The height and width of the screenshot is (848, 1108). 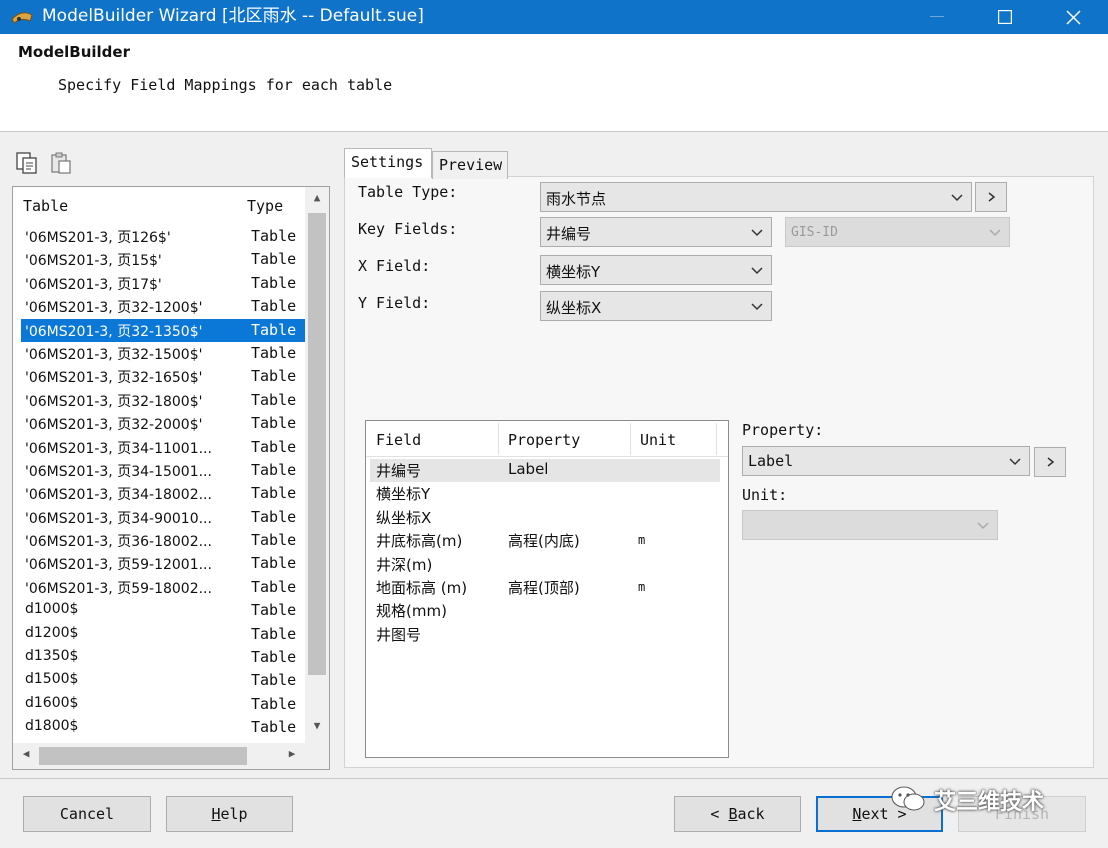 What do you see at coordinates (545, 610) in the screenshot?
I see `field-row: 规格(mm)` at bounding box center [545, 610].